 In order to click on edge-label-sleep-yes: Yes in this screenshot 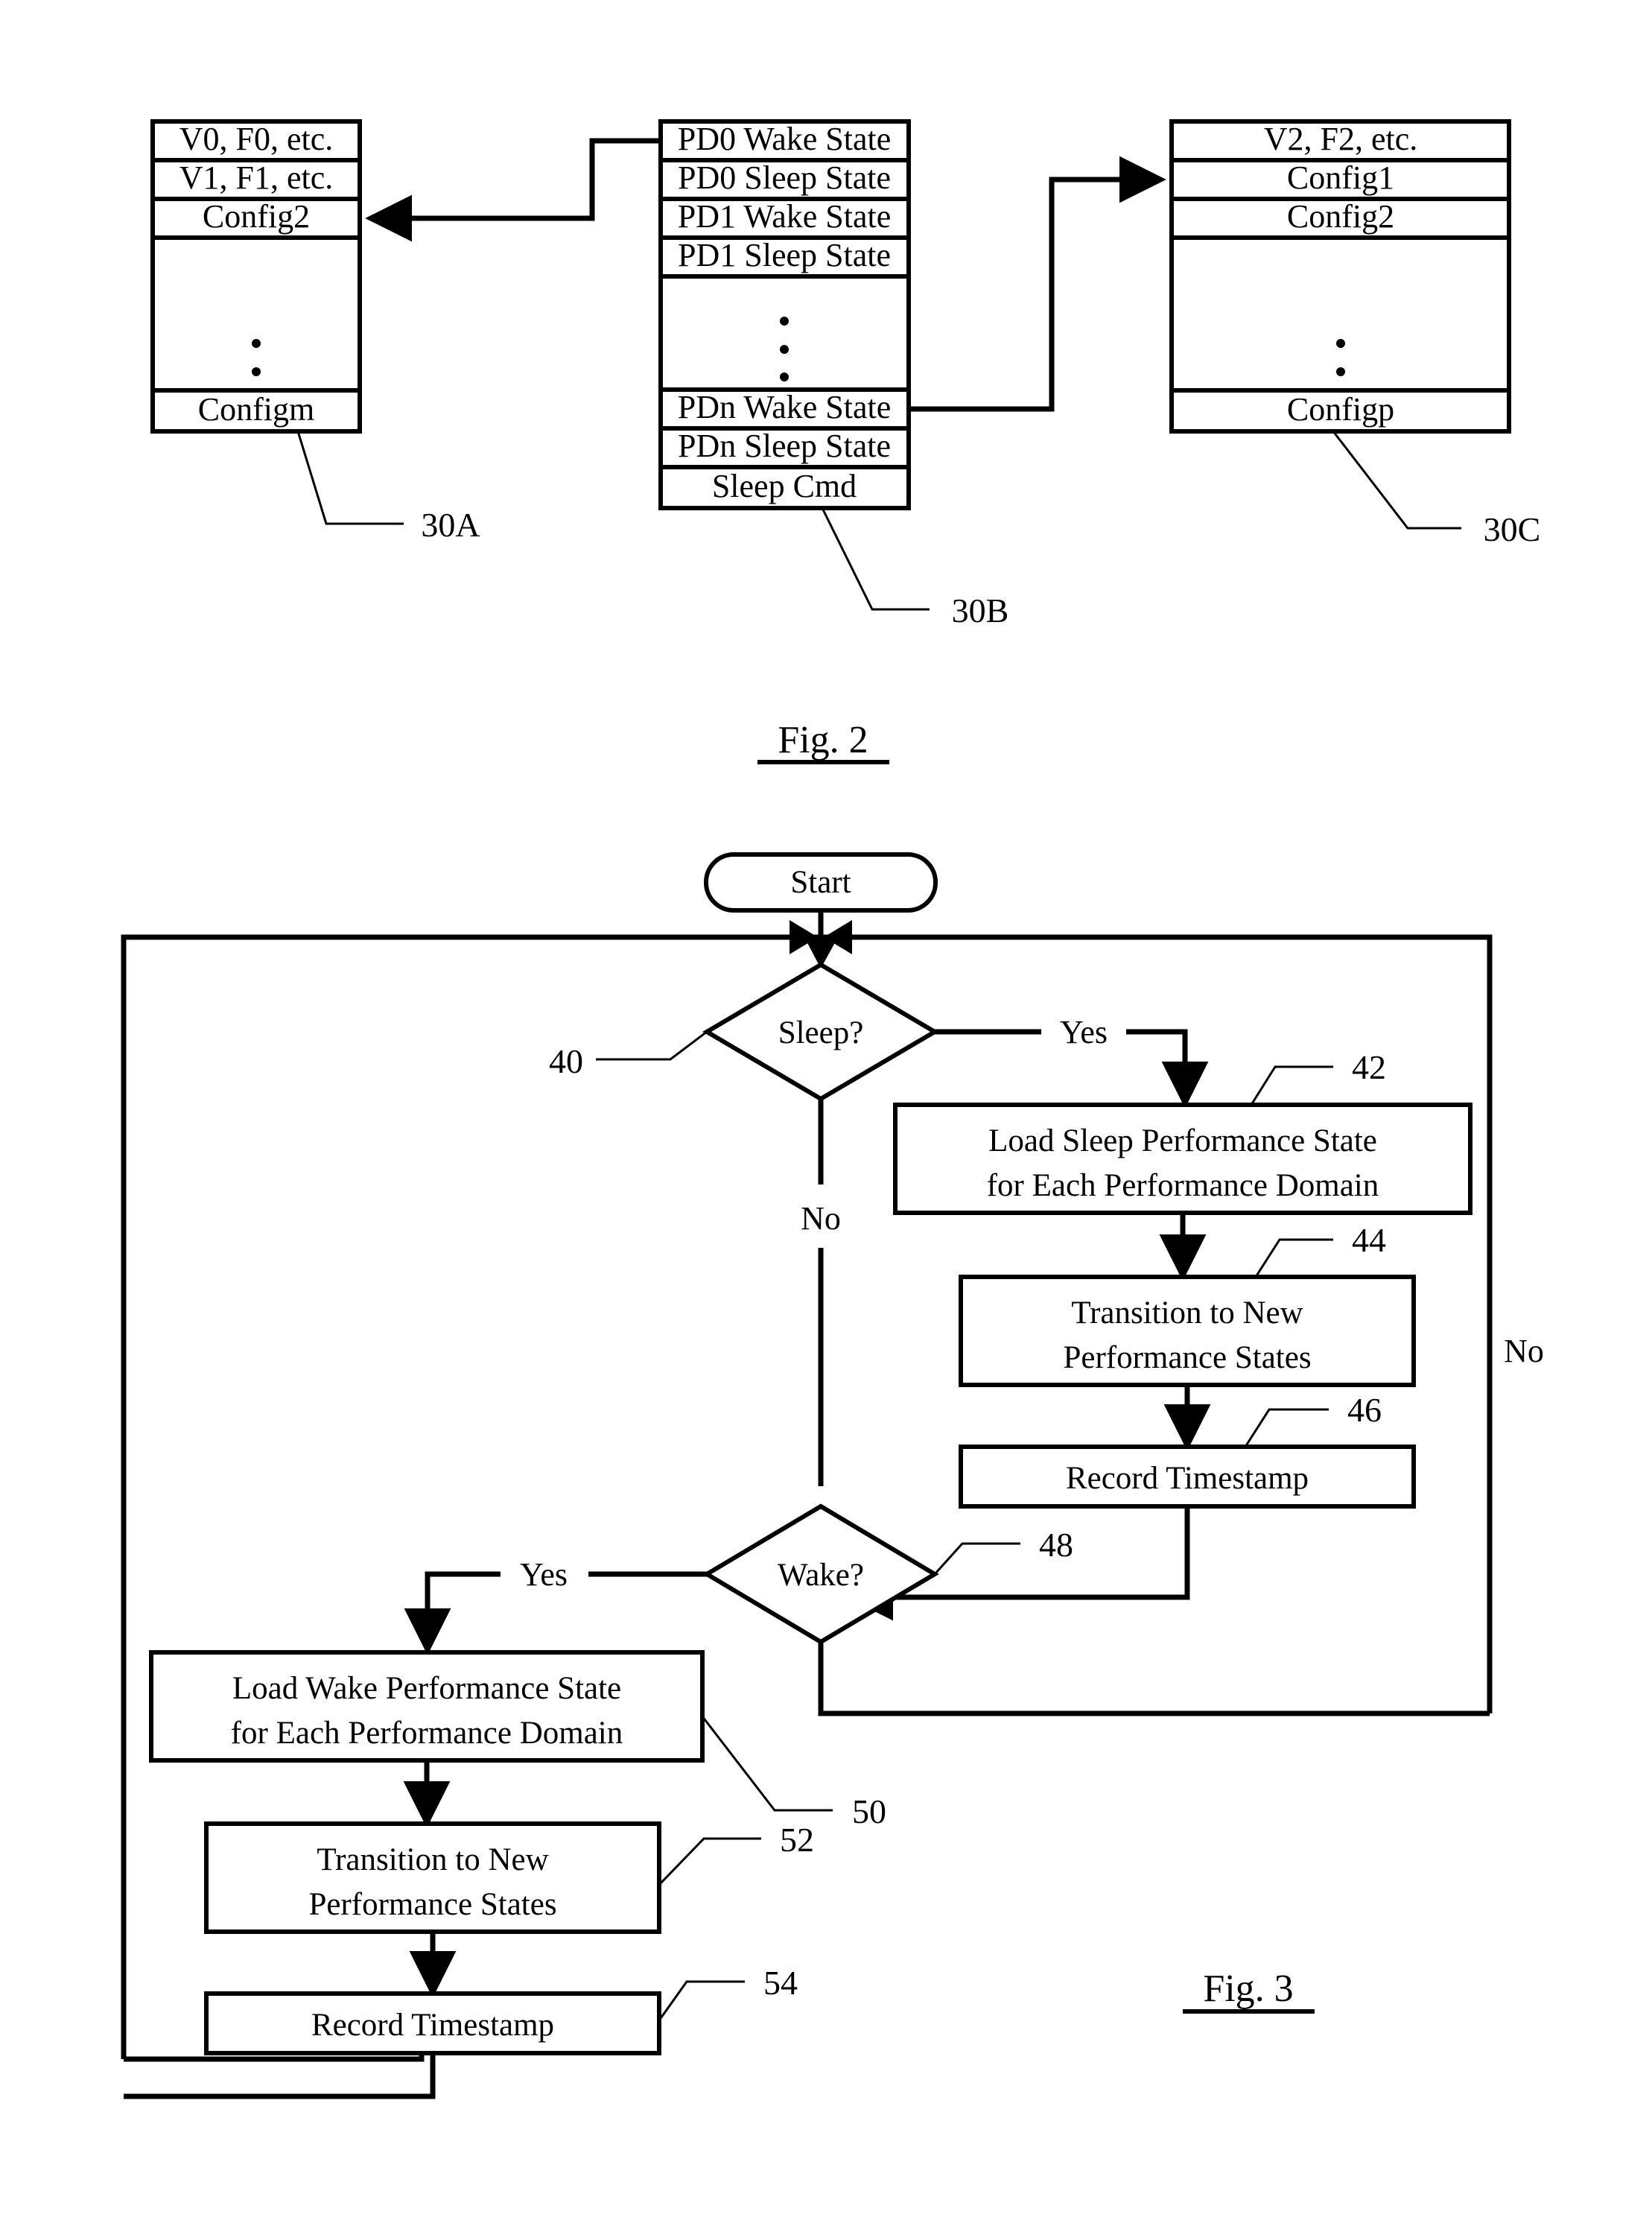, I will do `click(1084, 1032)`.